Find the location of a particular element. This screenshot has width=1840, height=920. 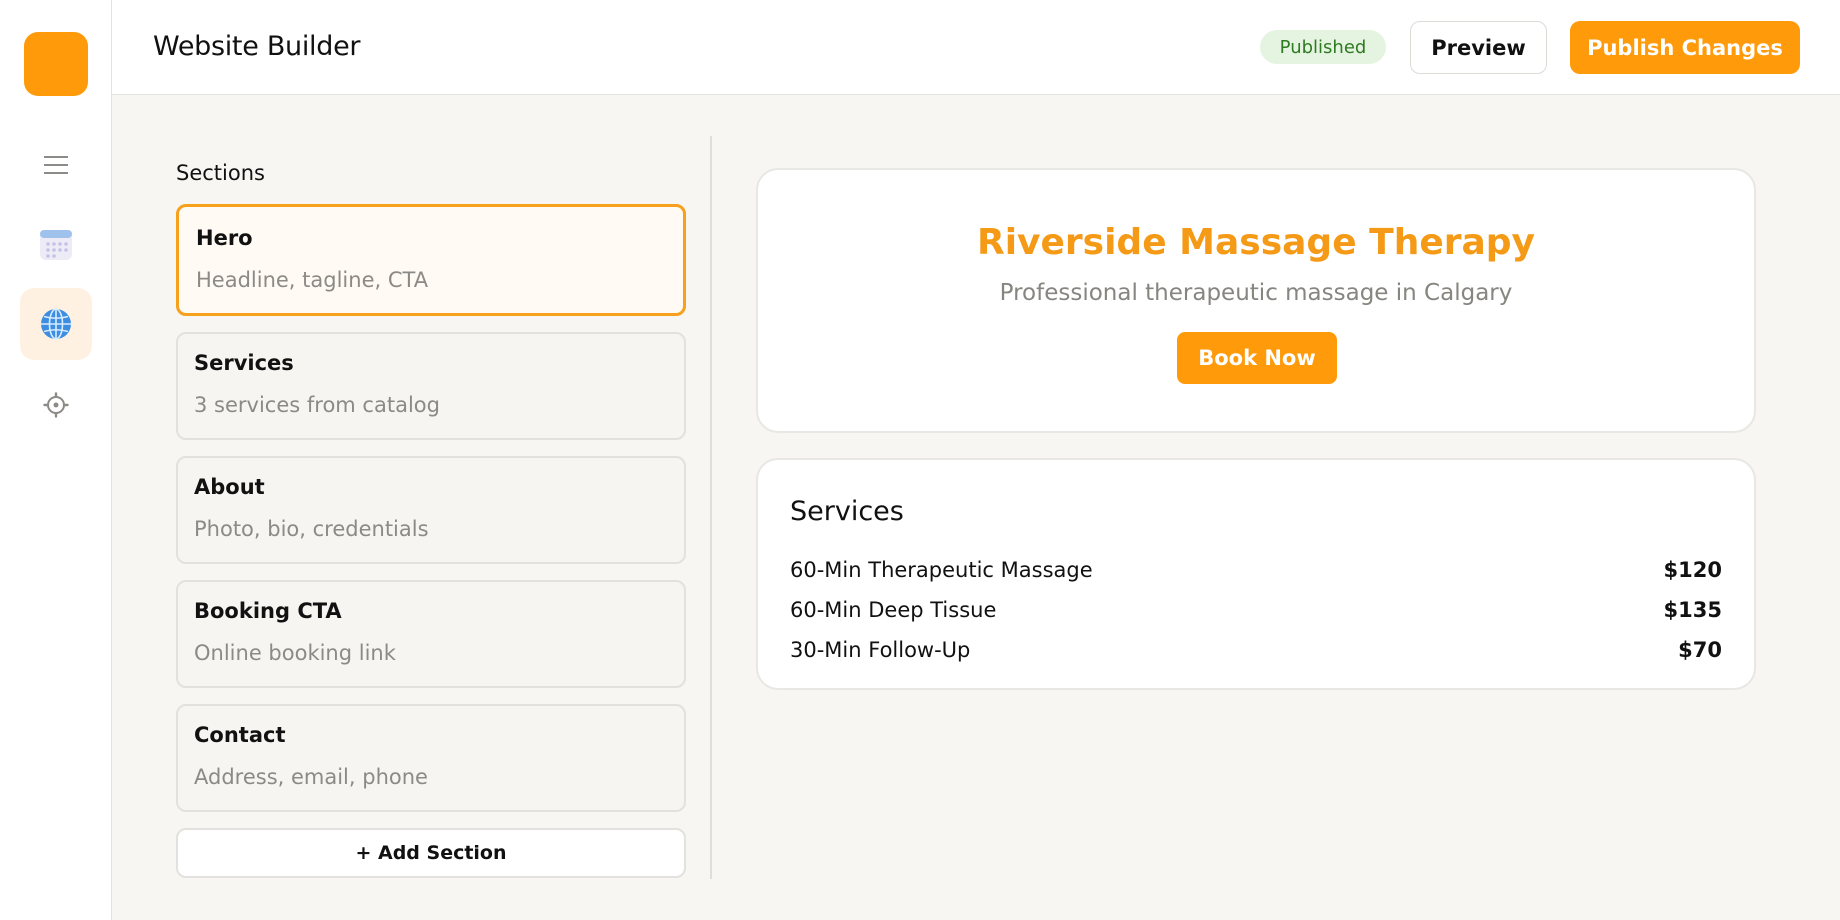

settings-nav-button is located at coordinates (56, 405).